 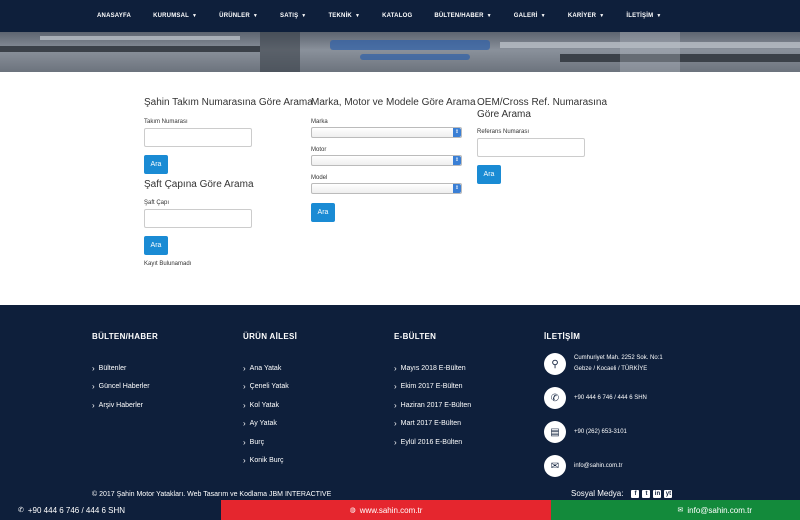 I want to click on saft-diameter-label: Şaft Çapı, so click(x=157, y=203).